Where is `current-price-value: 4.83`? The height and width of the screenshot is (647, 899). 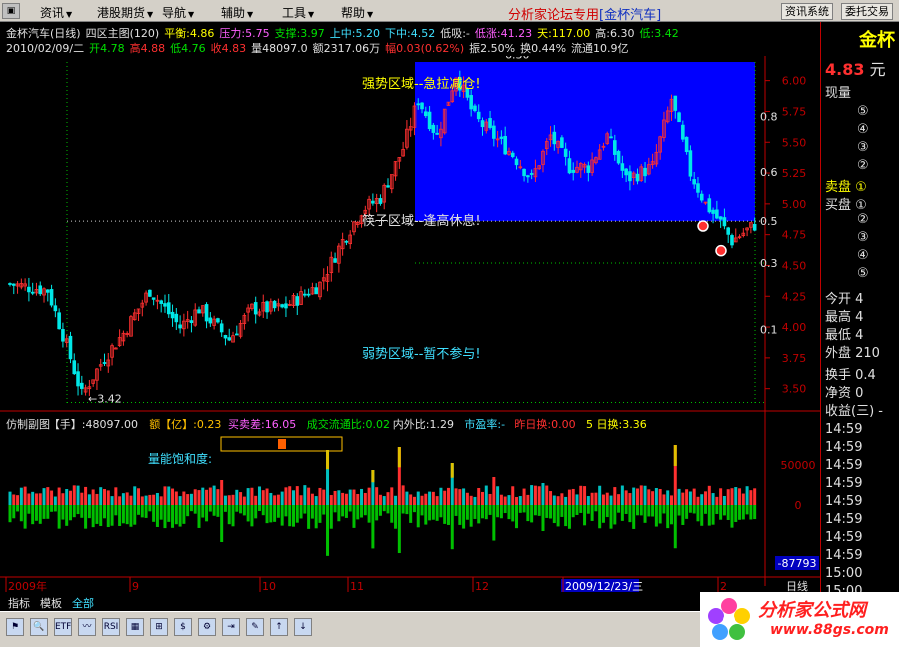 current-price-value: 4.83 is located at coordinates (845, 69).